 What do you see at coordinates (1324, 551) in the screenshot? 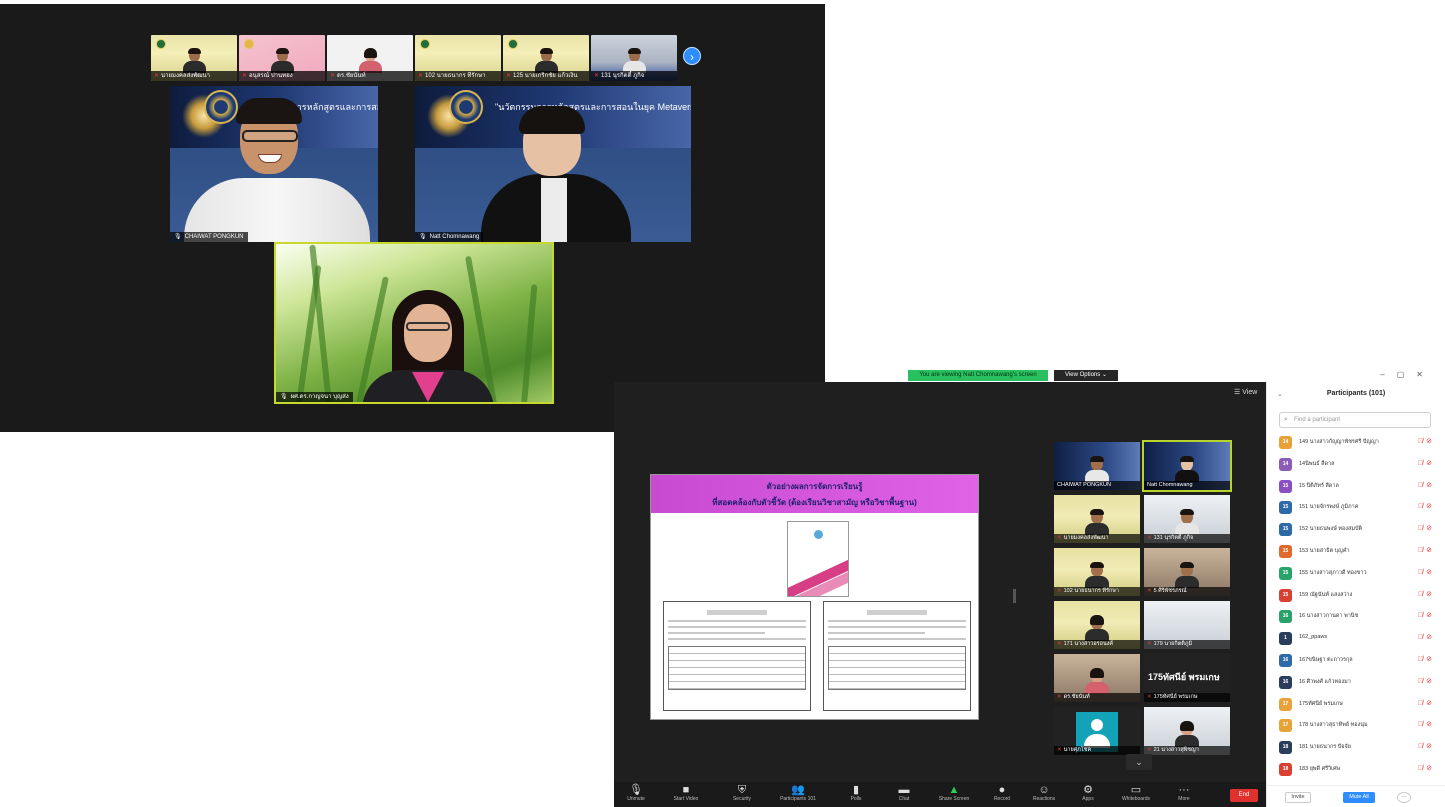
I see `participant-name: 153 นายสาธิต บุญคำ` at bounding box center [1324, 551].